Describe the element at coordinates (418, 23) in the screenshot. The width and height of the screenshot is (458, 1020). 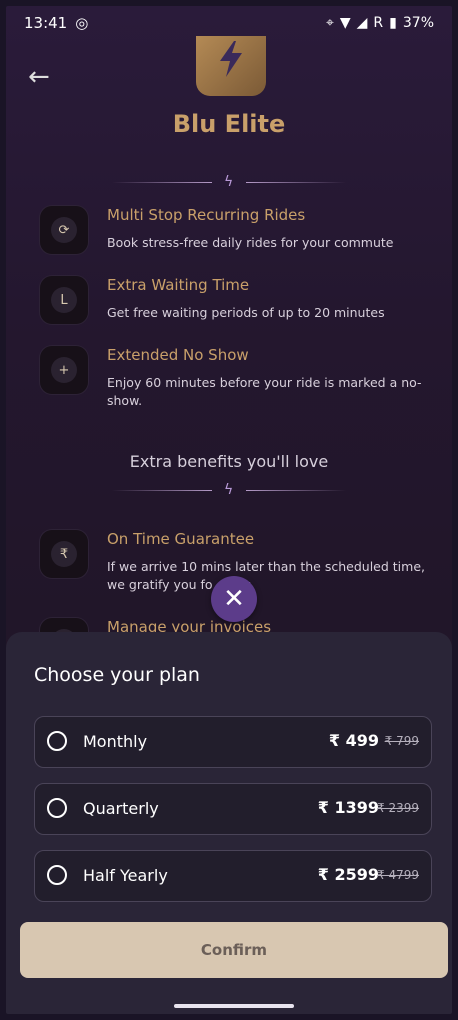
I see `battery-percent: 37%` at that location.